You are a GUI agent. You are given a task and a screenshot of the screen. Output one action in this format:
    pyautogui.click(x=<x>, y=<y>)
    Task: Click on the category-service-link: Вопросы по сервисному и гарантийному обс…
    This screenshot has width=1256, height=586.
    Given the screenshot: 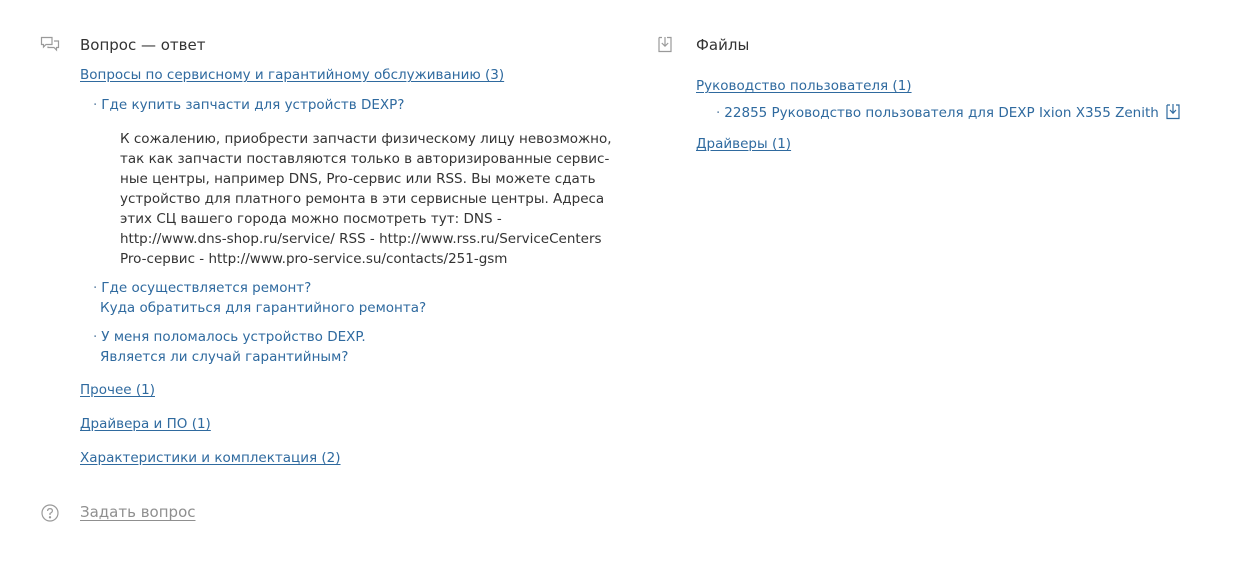 What is the action you would take?
    pyautogui.click(x=292, y=75)
    